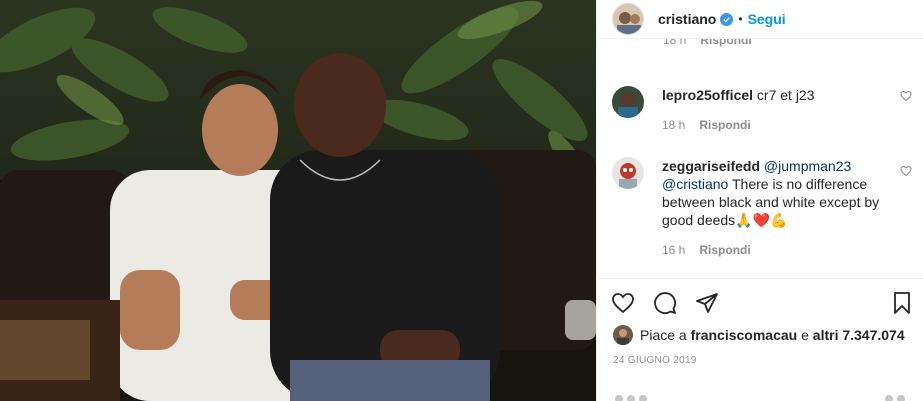 Image resolution: width=923 pixels, height=401 pixels. I want to click on likes-summary: Piace a franciscomacau e altri 7.347.074, so click(759, 335).